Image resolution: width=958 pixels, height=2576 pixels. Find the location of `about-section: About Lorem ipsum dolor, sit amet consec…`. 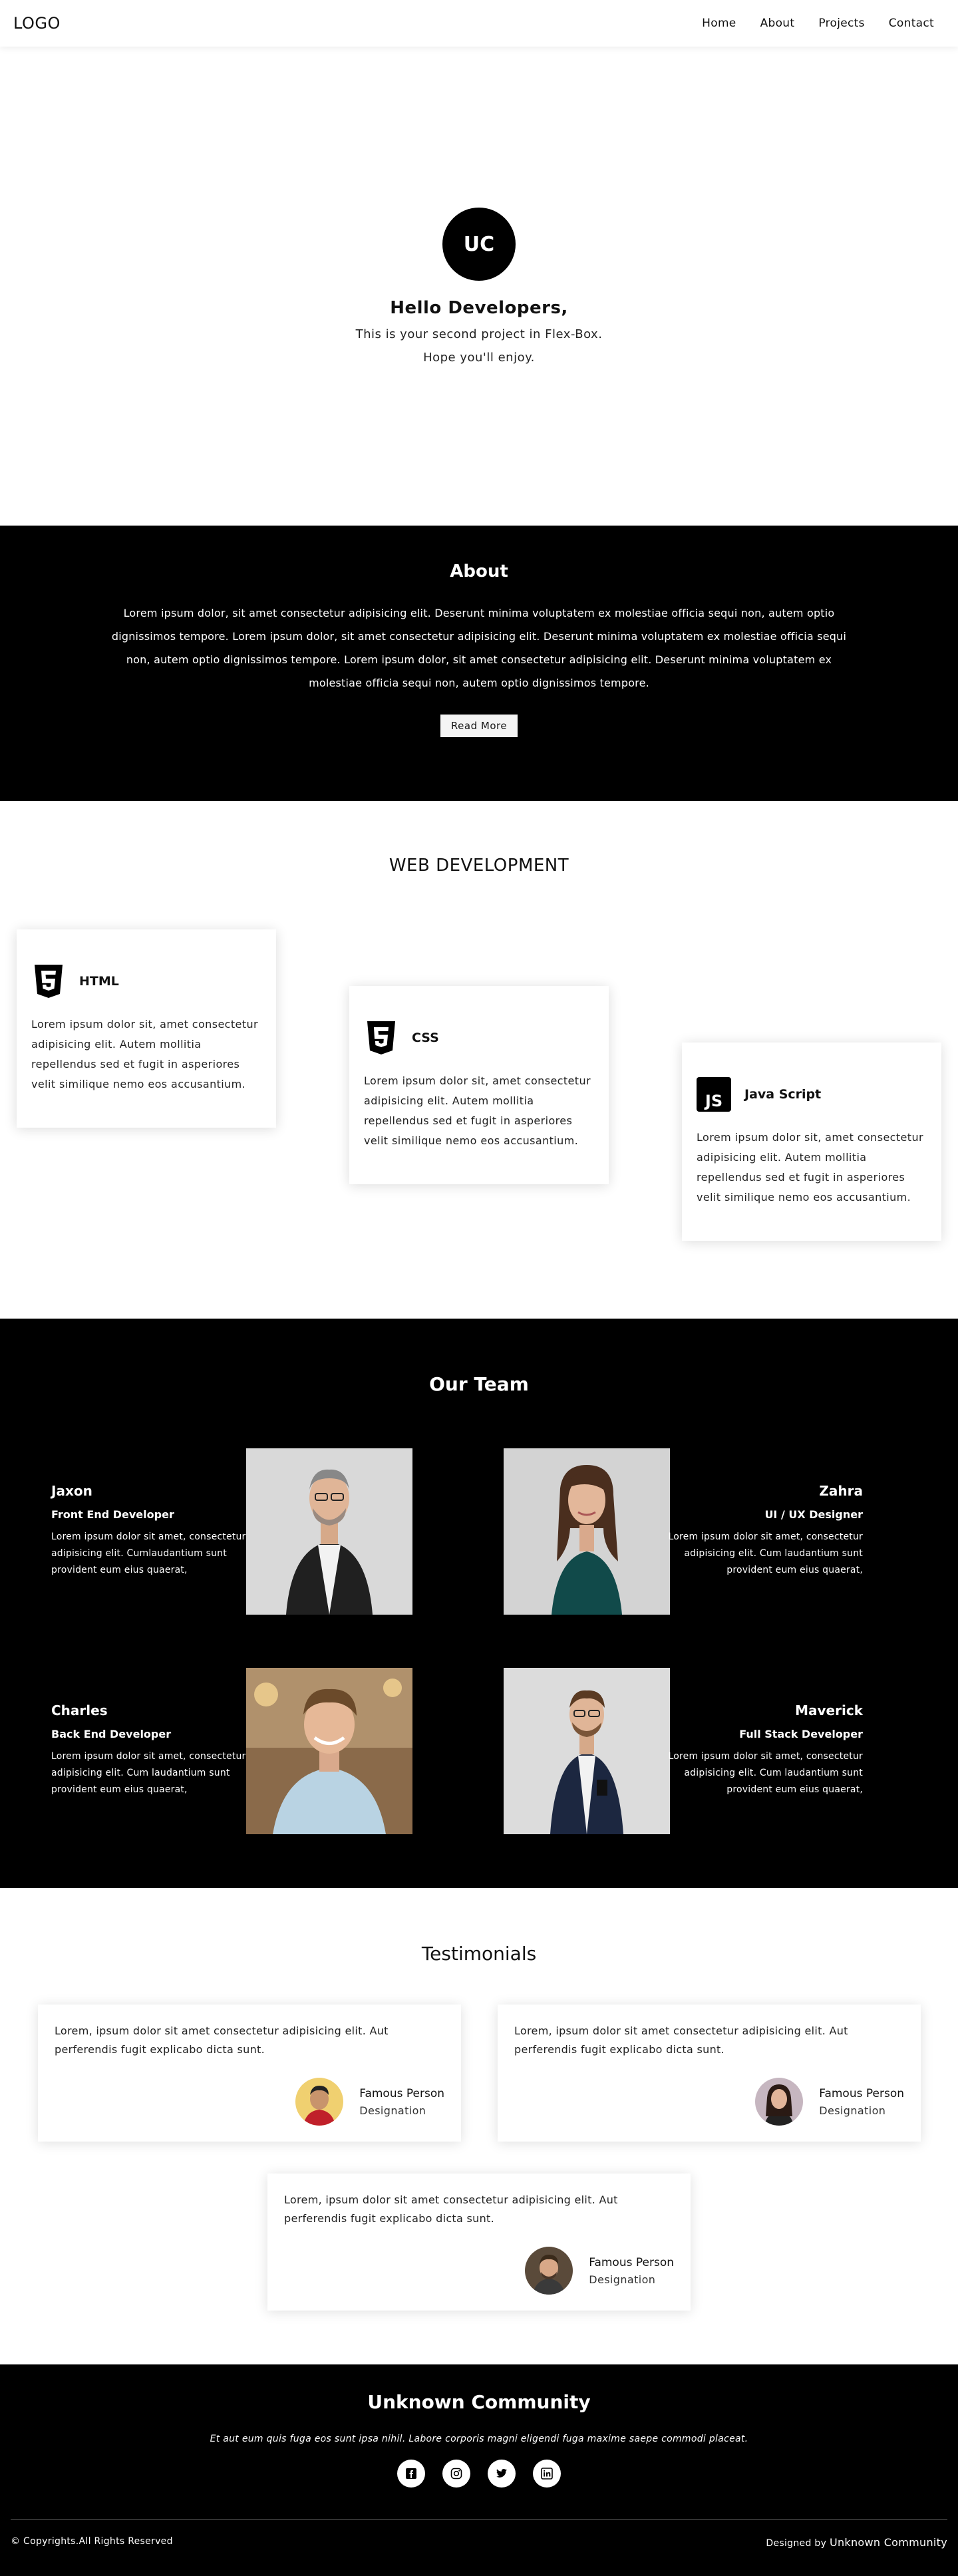

about-section: About Lorem ipsum dolor, sit amet consec… is located at coordinates (479, 663).